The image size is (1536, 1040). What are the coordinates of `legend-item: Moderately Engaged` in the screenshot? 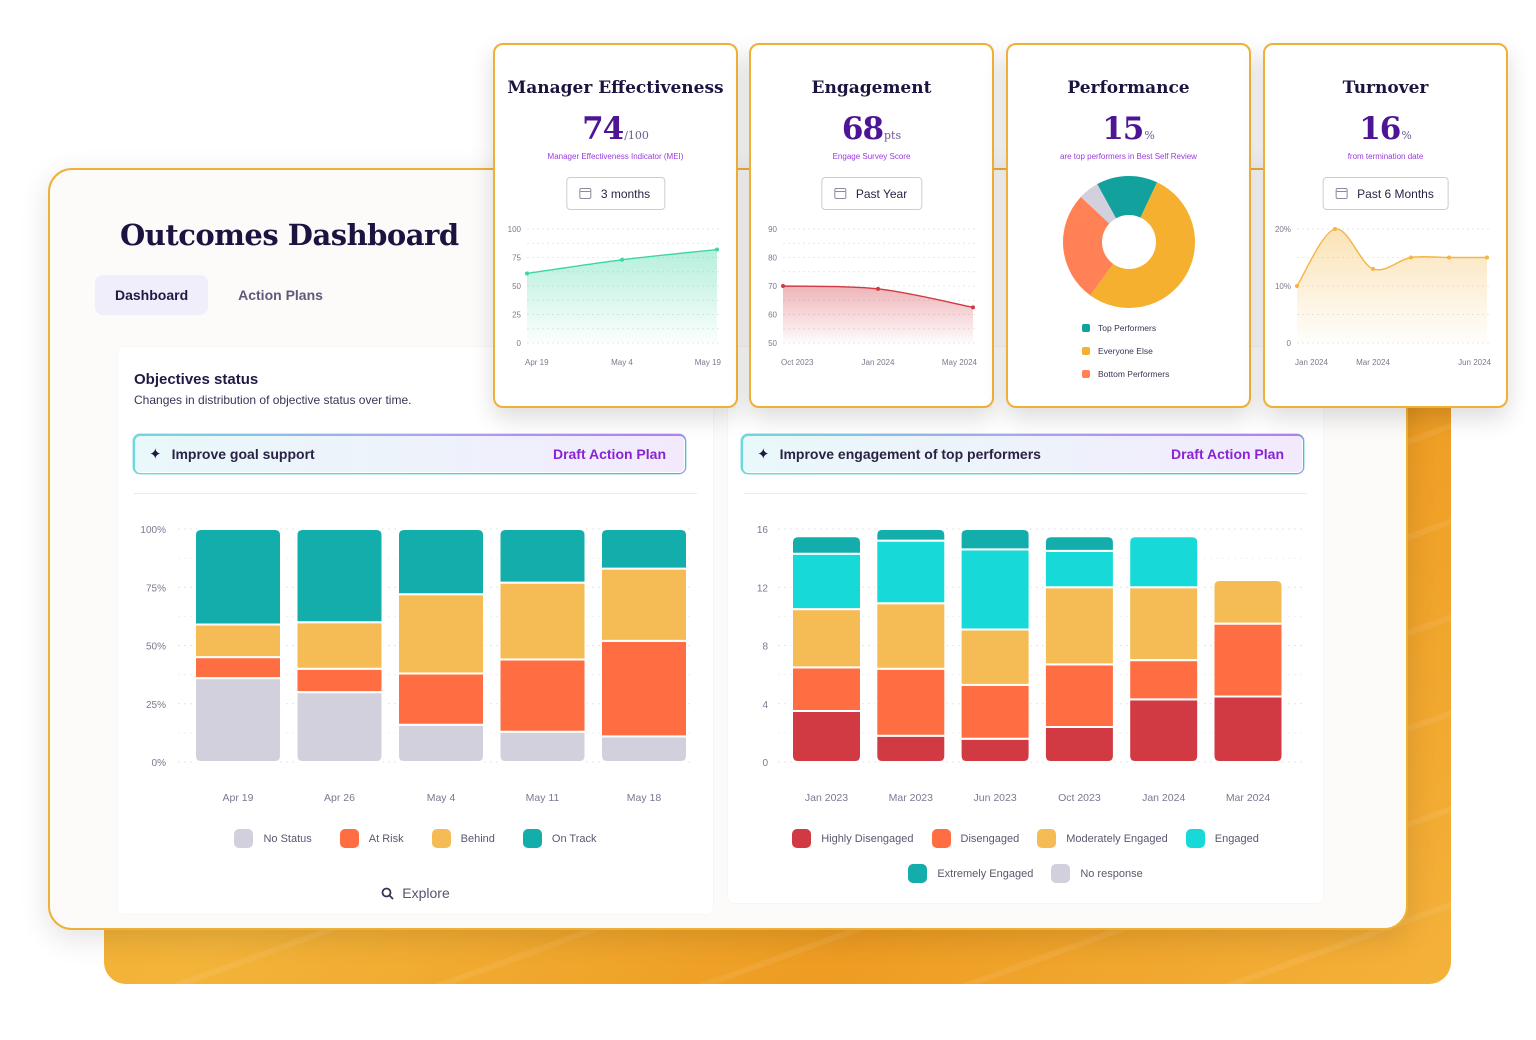 It's located at (1102, 838).